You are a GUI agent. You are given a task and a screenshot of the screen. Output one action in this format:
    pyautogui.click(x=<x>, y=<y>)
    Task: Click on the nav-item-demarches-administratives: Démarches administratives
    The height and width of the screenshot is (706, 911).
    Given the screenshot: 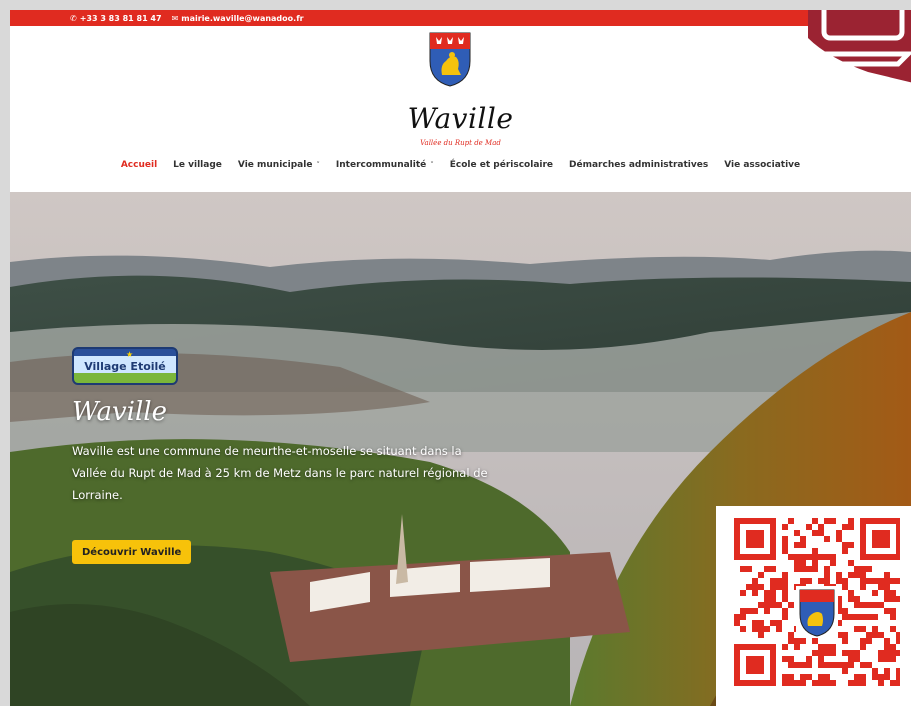 What is the action you would take?
    pyautogui.click(x=638, y=165)
    